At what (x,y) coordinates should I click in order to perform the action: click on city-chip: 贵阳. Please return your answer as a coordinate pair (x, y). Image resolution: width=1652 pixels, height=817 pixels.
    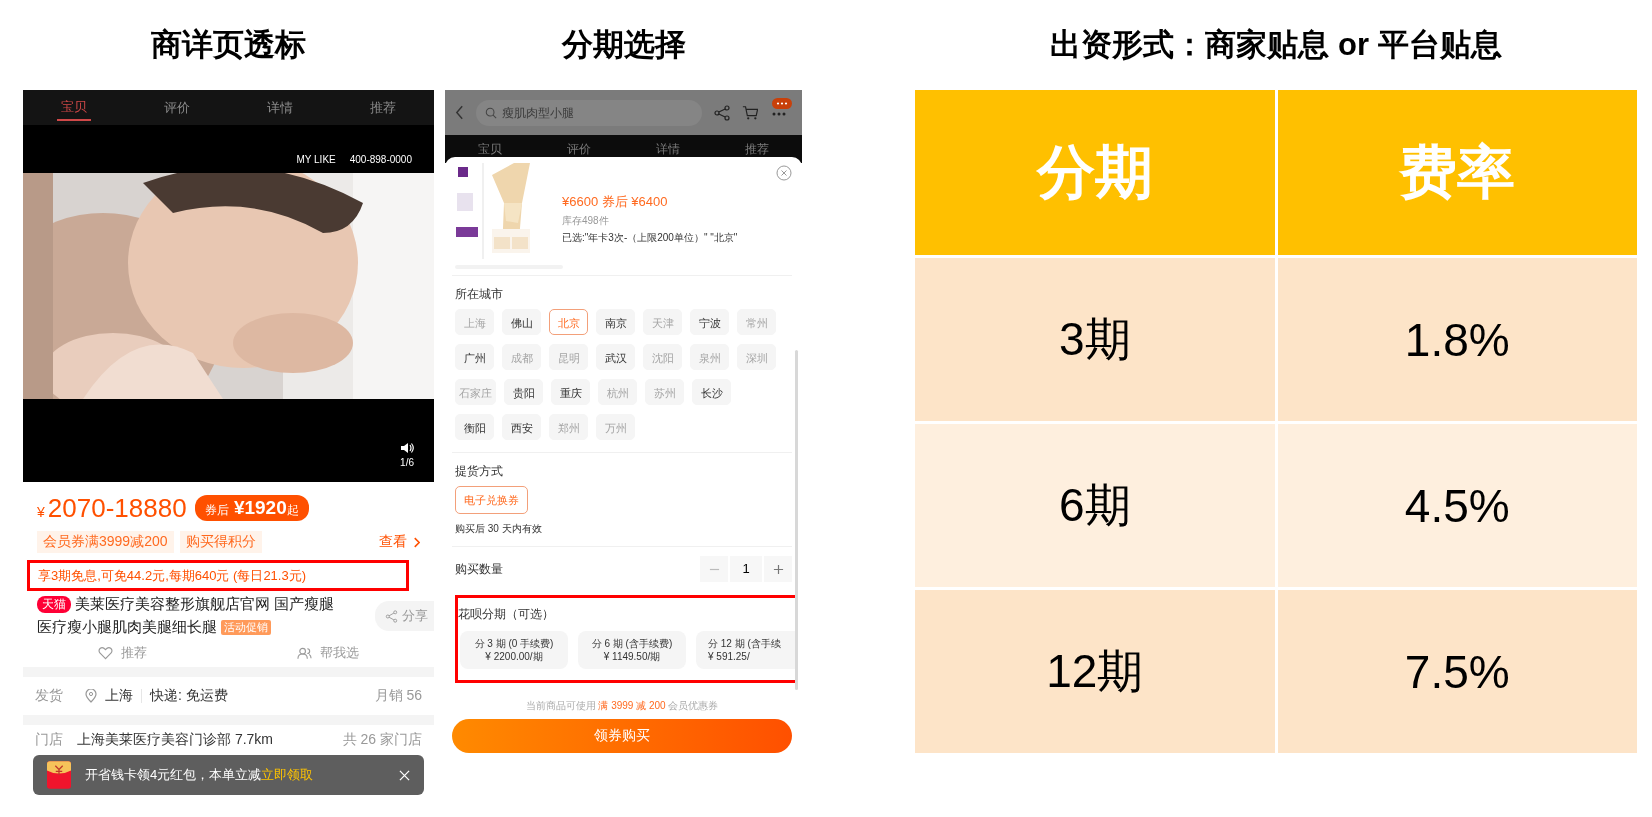
    Looking at the image, I should click on (523, 392).